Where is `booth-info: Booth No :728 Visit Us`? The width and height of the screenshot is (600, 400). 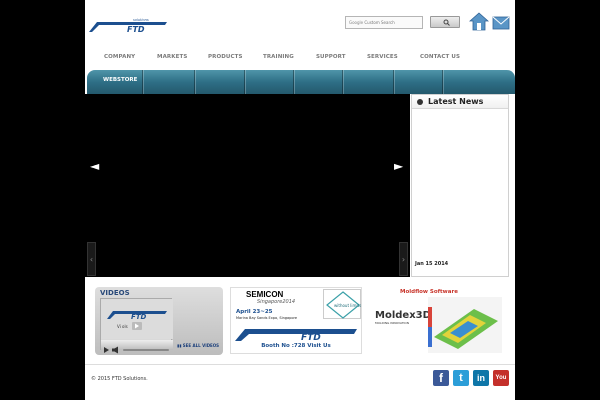
booth-info: Booth No :728 Visit Us is located at coordinates (296, 346).